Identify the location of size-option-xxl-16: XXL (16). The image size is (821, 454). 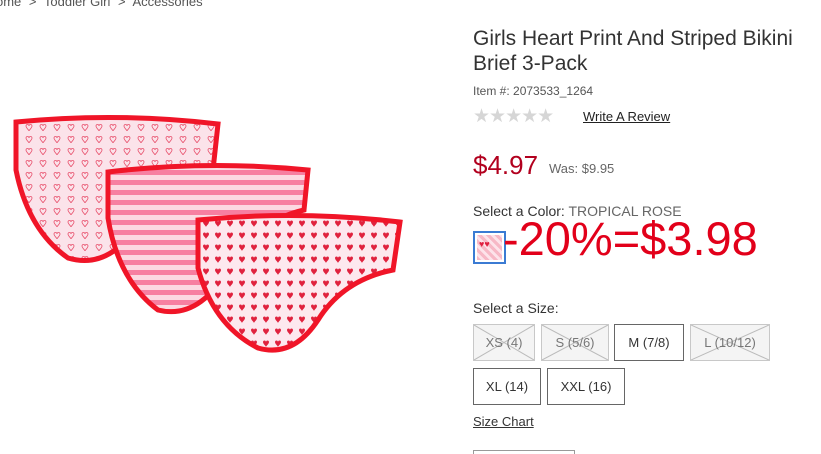
(586, 386).